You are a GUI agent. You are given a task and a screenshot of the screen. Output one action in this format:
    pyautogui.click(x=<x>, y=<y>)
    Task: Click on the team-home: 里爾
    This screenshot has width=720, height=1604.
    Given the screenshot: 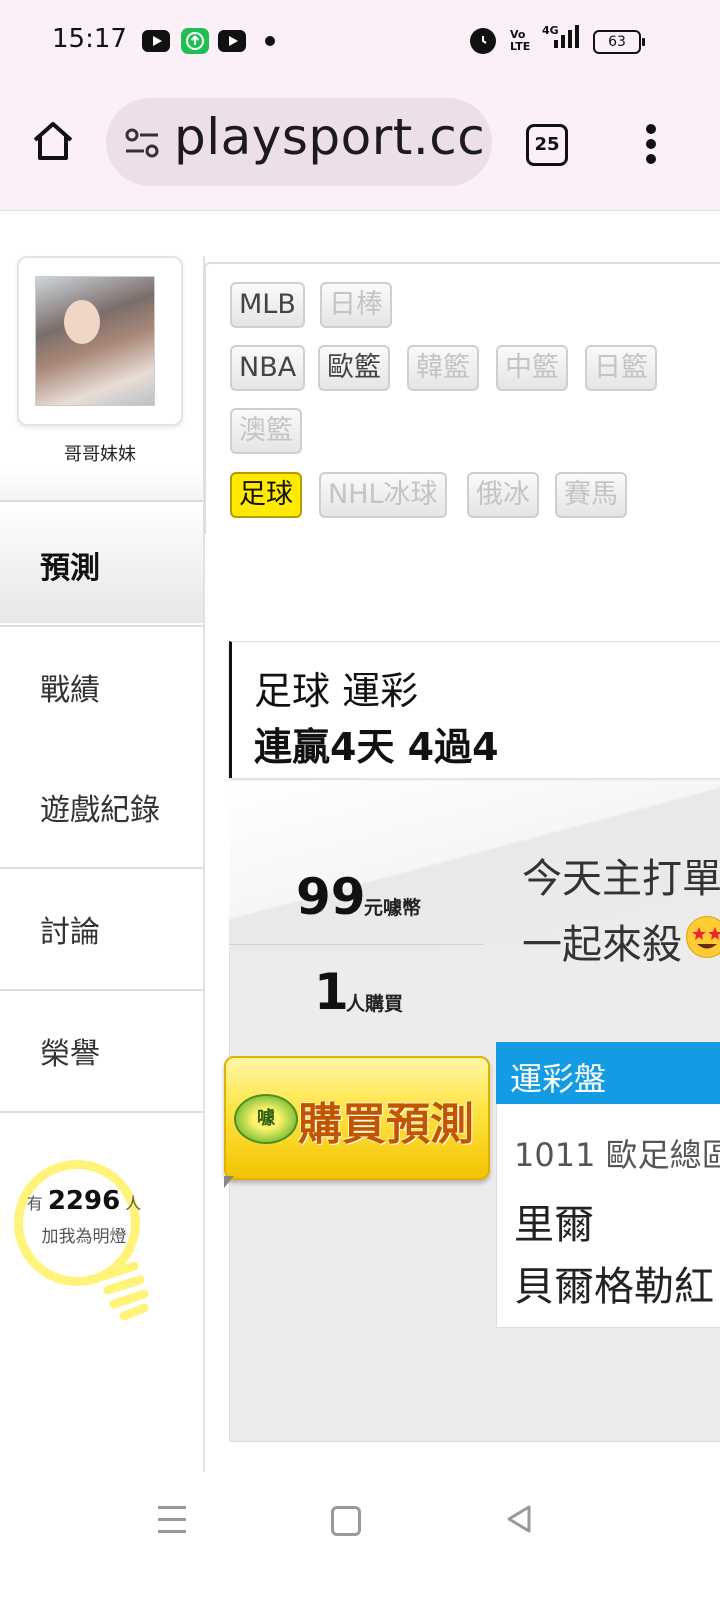 What is the action you would take?
    pyautogui.click(x=554, y=1221)
    